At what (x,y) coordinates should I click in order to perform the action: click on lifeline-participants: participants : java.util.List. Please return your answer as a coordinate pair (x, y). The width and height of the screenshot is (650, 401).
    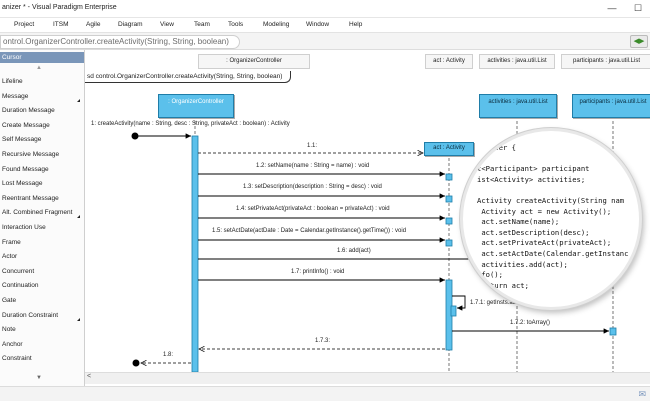
    Looking at the image, I should click on (611, 106).